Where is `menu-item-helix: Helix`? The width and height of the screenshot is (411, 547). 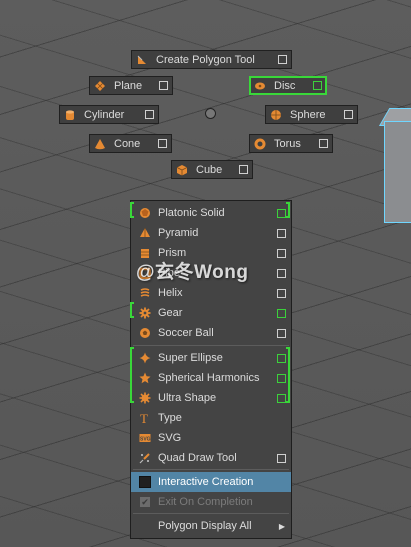
menu-item-helix: Helix is located at coordinates (211, 293).